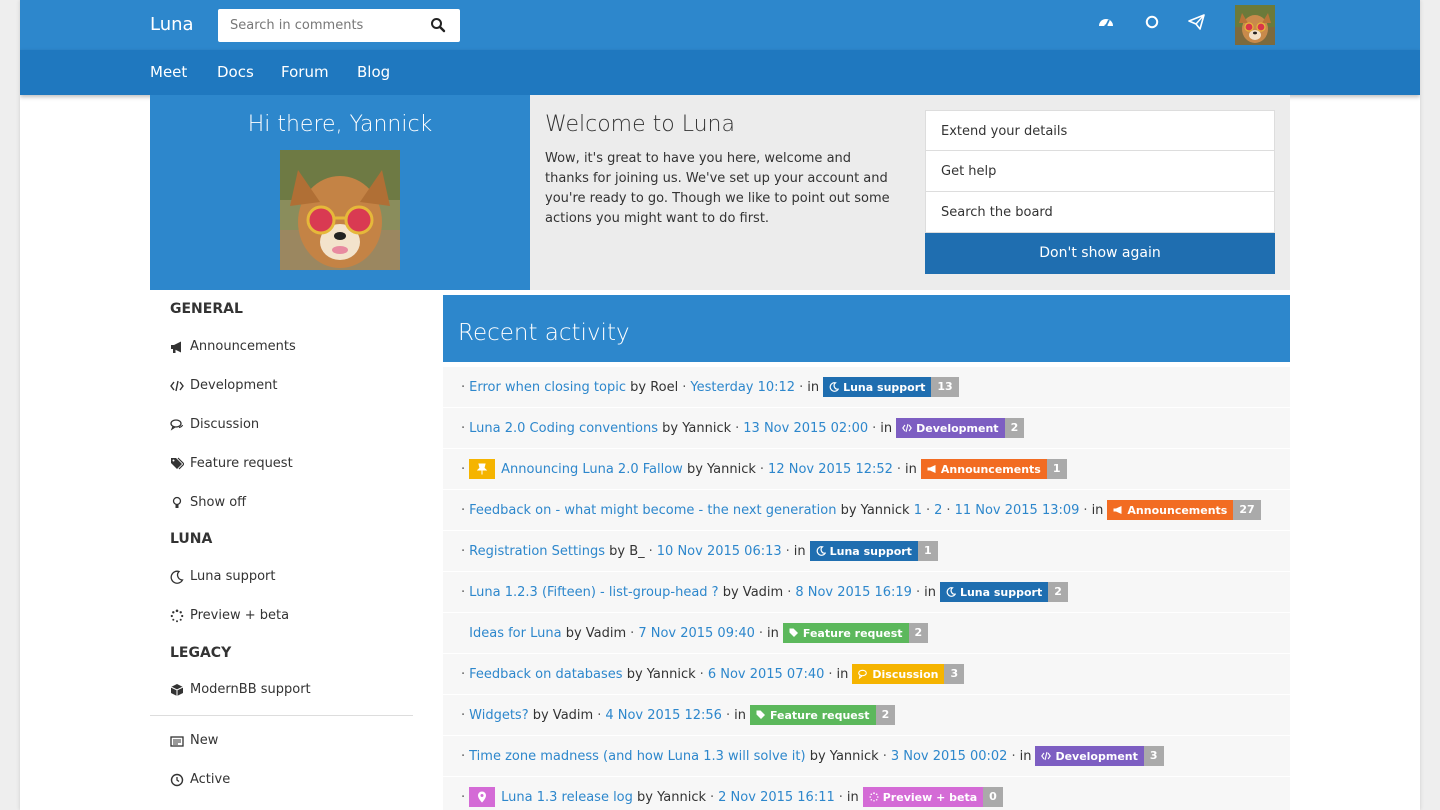 The image size is (1440, 810). I want to click on user-avatar-button, so click(1255, 25).